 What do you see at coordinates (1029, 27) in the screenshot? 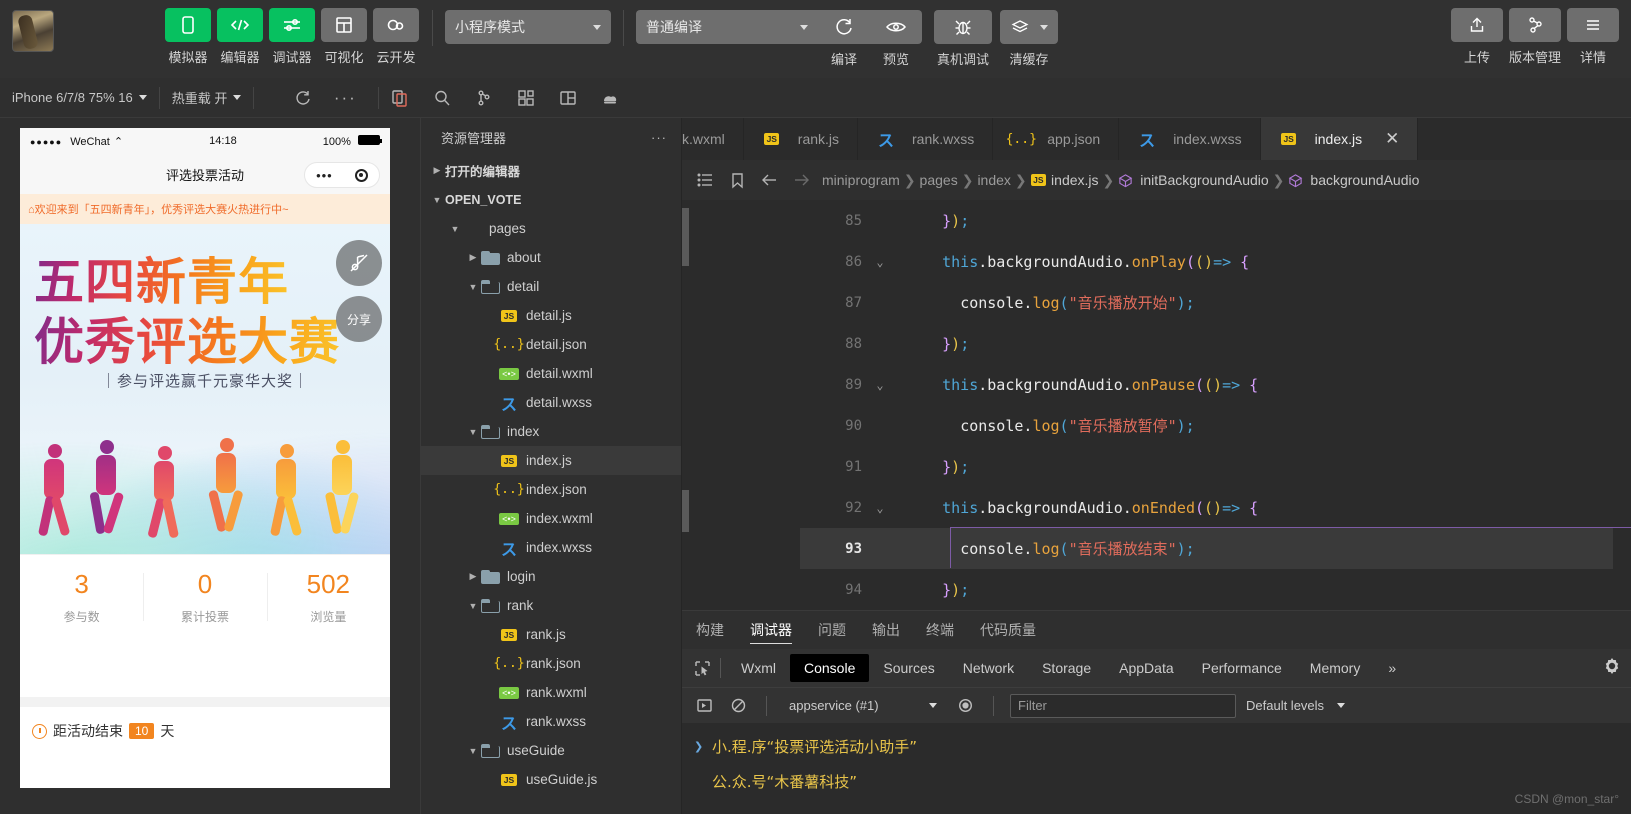
I see `clear-cache-button` at bounding box center [1029, 27].